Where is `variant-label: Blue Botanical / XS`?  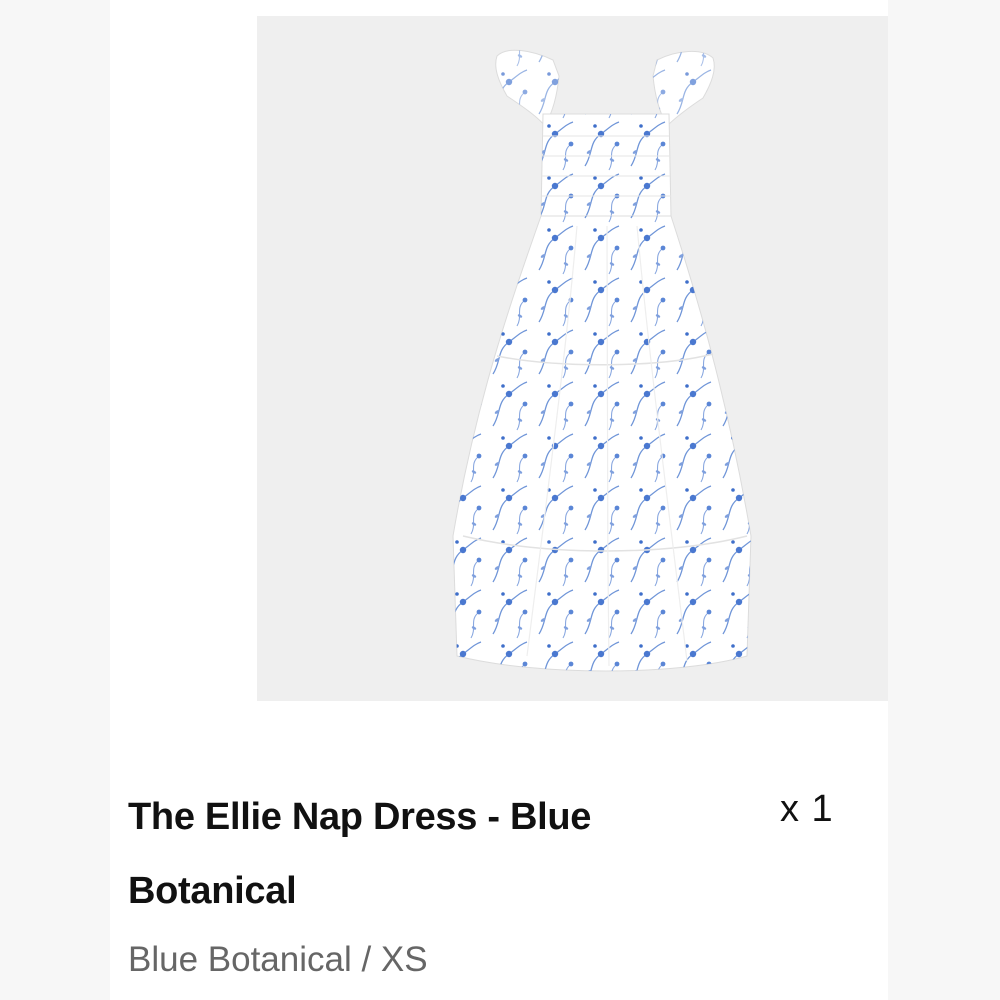
variant-label: Blue Botanical / XS is located at coordinates (278, 959).